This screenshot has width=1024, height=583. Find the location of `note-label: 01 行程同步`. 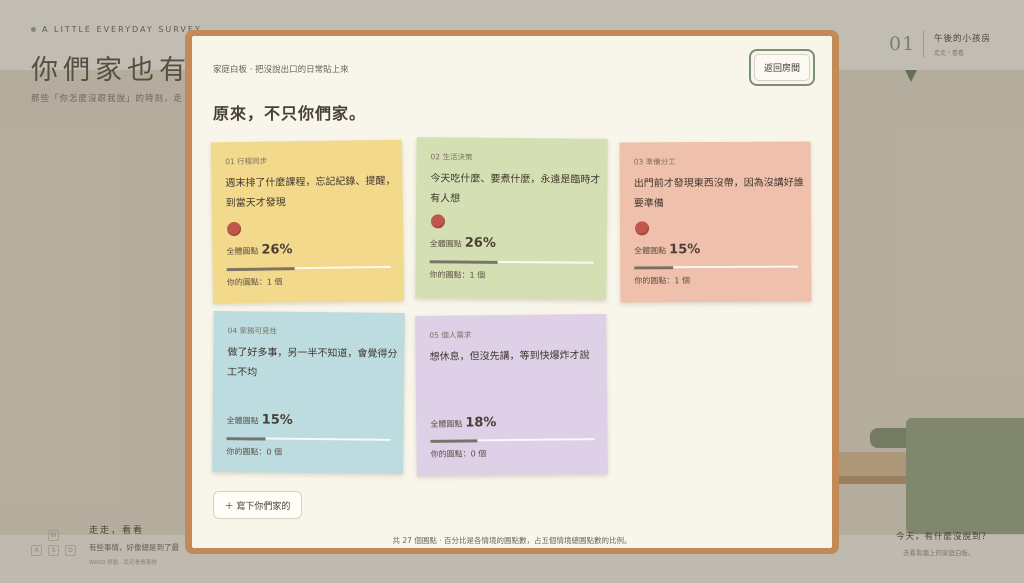

note-label: 01 行程同步 is located at coordinates (246, 161).